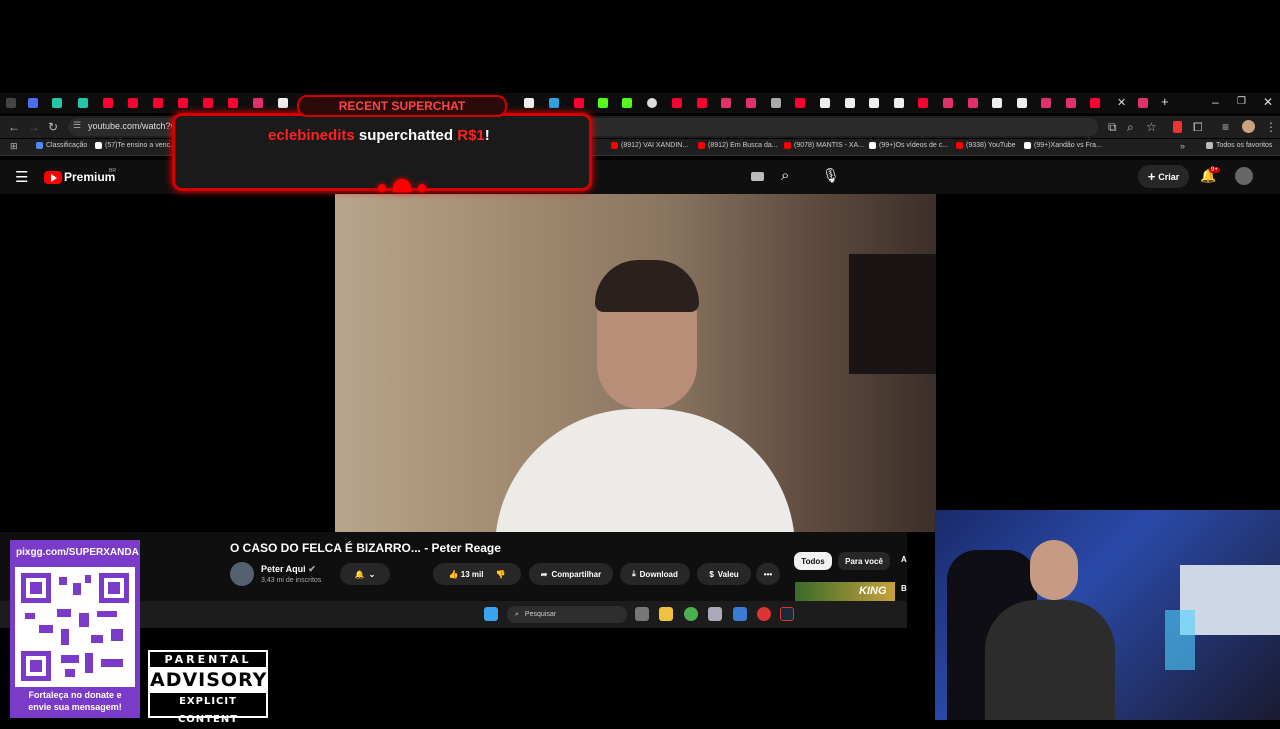 The image size is (1280, 729). What do you see at coordinates (34, 127) in the screenshot?
I see `forward-icon: →` at bounding box center [34, 127].